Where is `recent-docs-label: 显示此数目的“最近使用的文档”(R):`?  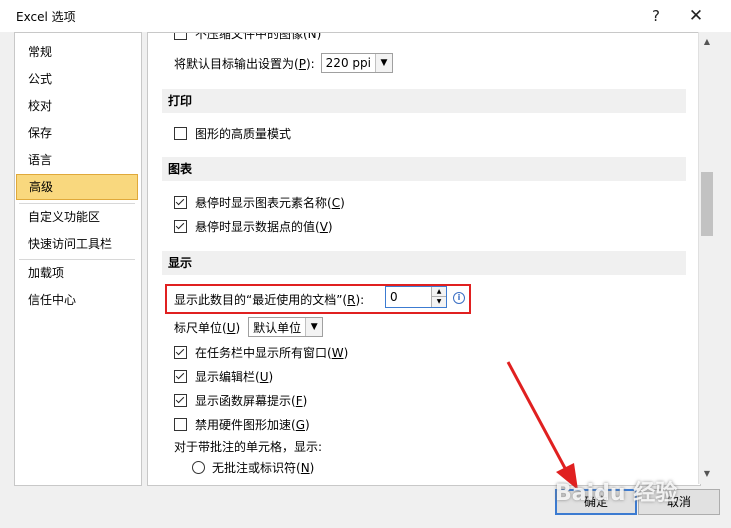 recent-docs-label: 显示此数目的“最近使用的文档”(R): is located at coordinates (269, 299).